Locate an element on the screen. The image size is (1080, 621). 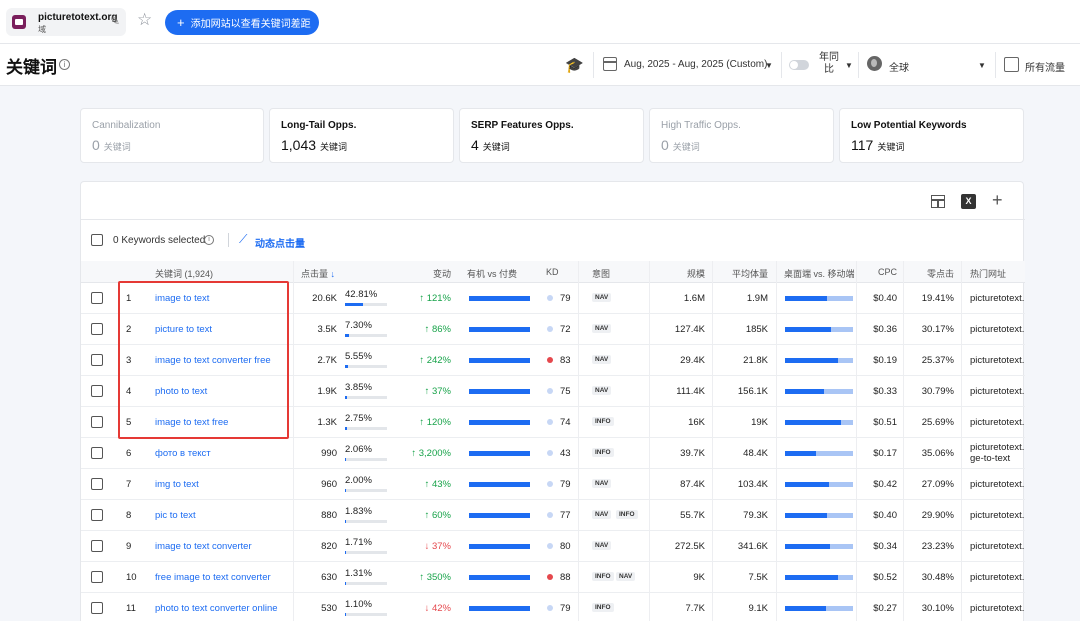
keyword-link: img to text is located at coordinates (177, 484).